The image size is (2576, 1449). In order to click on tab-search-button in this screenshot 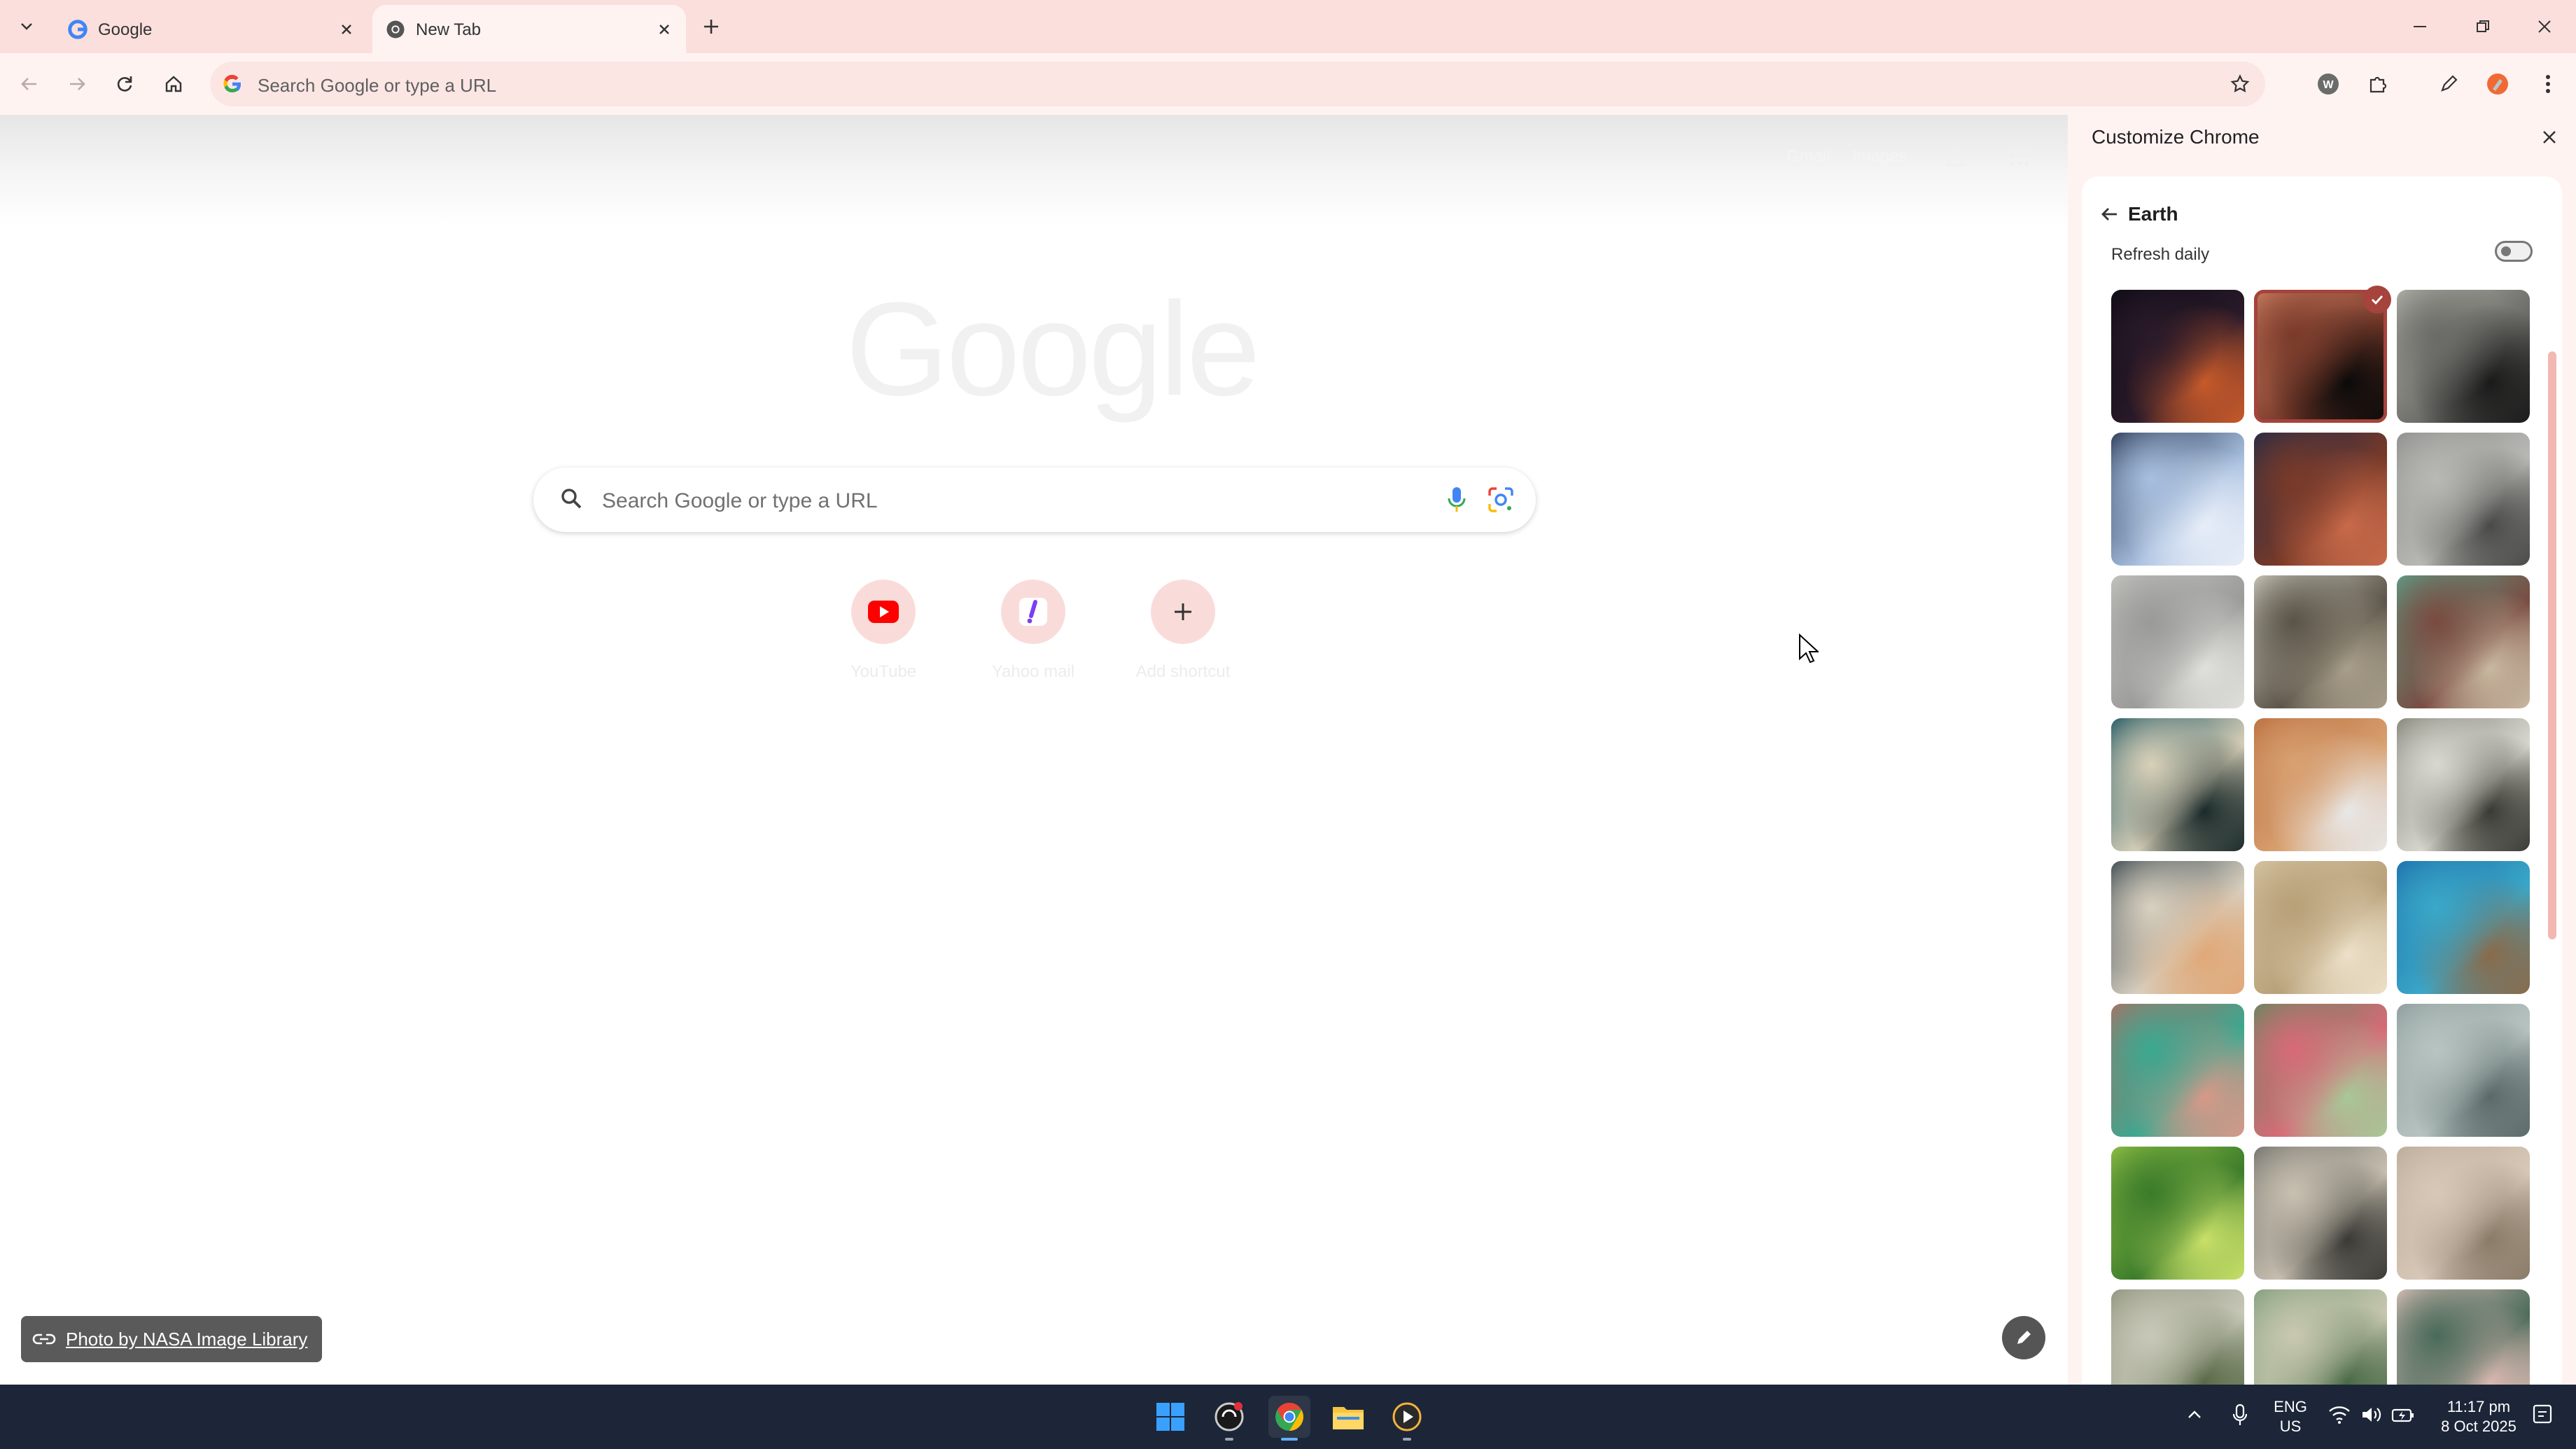, I will do `click(26, 26)`.